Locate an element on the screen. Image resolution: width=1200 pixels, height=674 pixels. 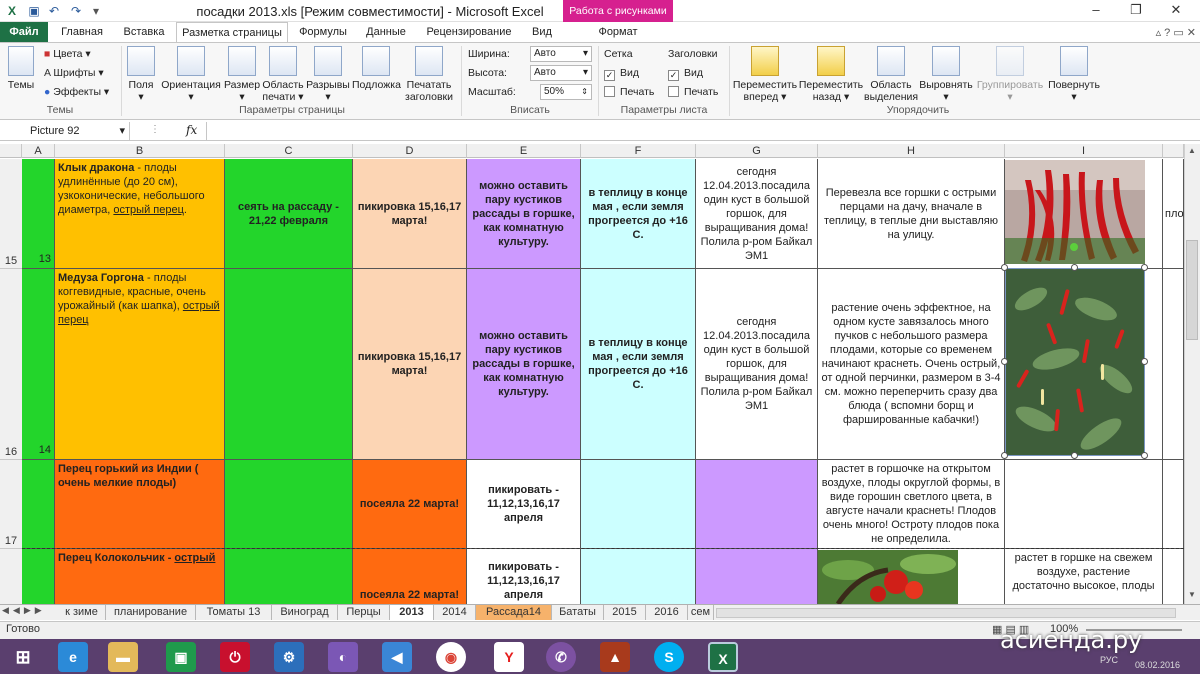
print-area-button: Область печати ▾ is located at coordinates (283, 74).